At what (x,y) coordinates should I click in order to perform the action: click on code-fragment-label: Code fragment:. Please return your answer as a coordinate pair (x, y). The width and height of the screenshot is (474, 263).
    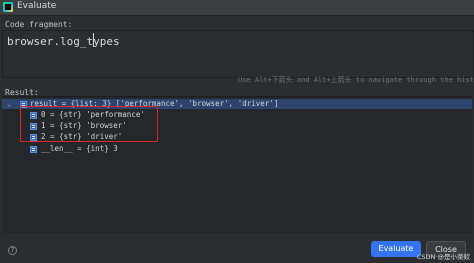
    Looking at the image, I should click on (39, 24).